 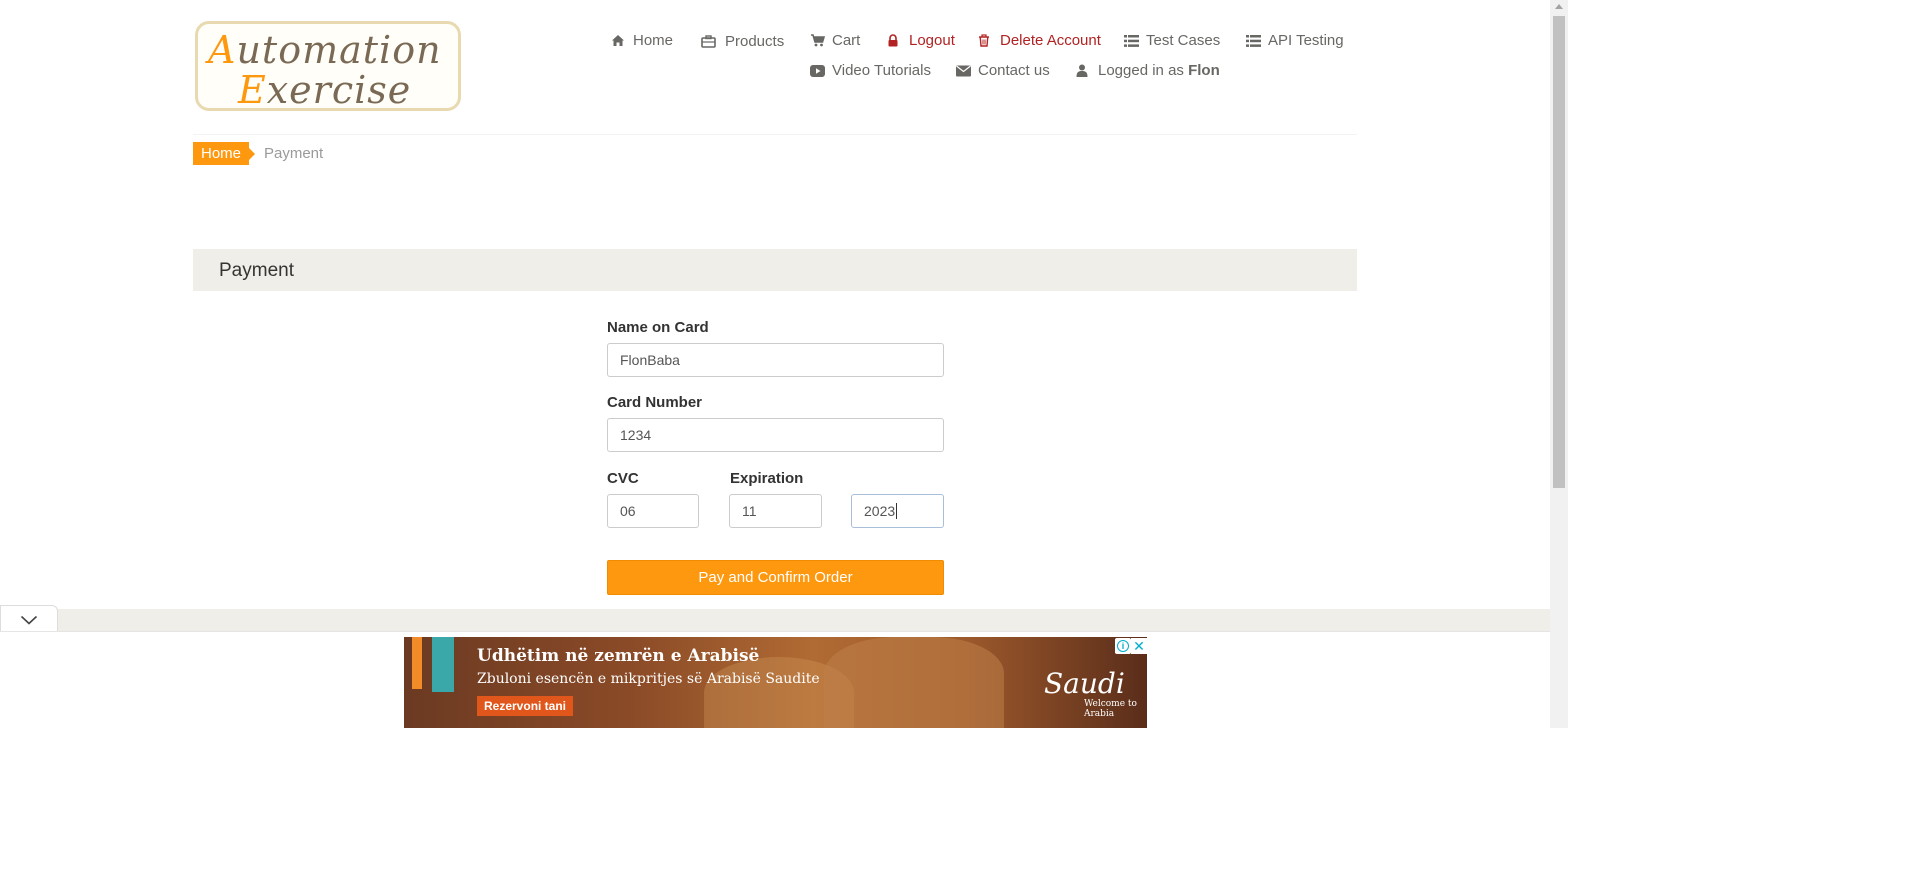 I want to click on ad-close-button: ✕, so click(x=1139, y=646).